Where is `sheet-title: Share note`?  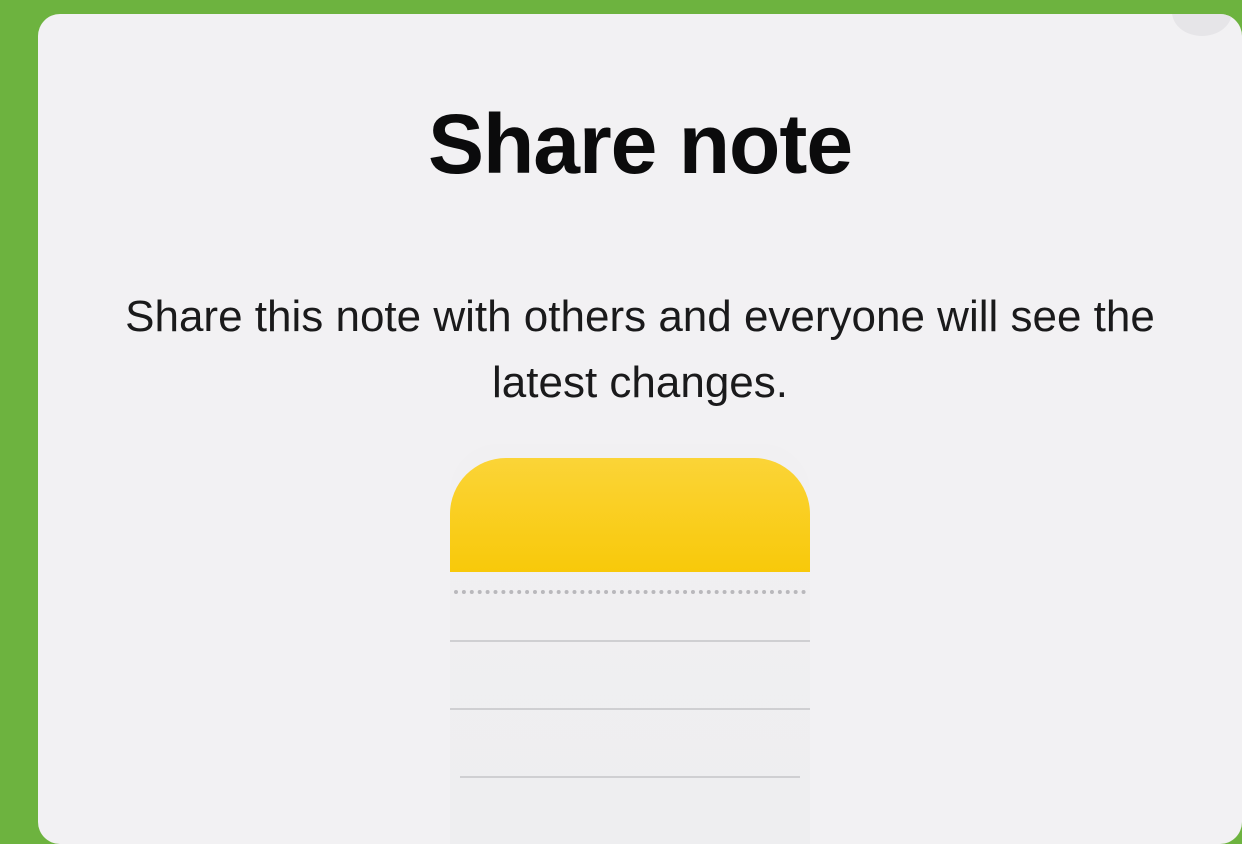
sheet-title: Share note is located at coordinates (640, 144).